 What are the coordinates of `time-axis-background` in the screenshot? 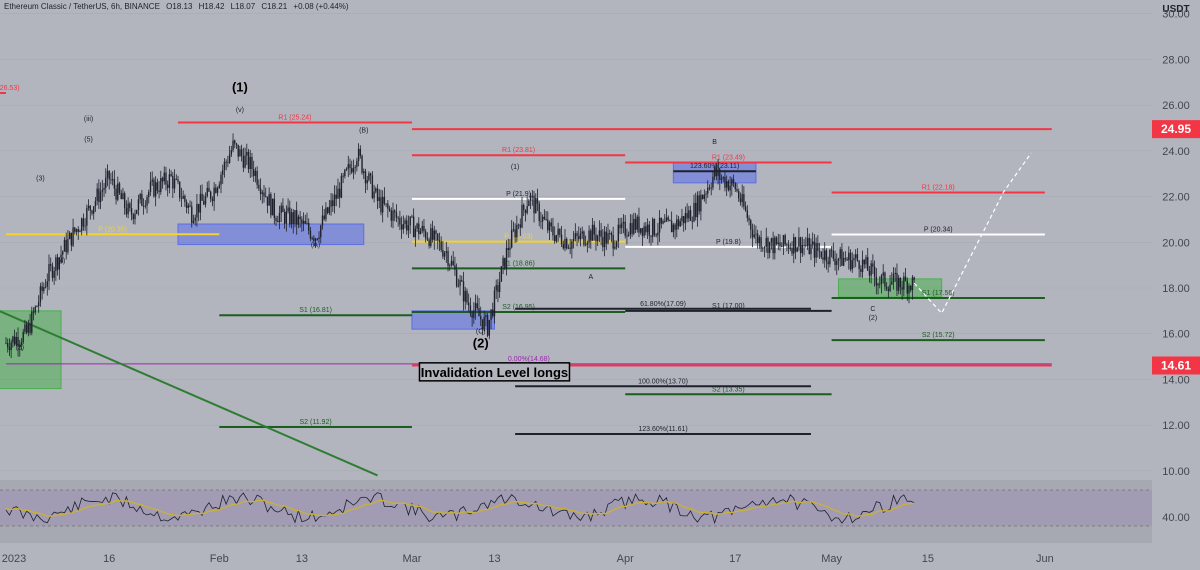 It's located at (600, 556).